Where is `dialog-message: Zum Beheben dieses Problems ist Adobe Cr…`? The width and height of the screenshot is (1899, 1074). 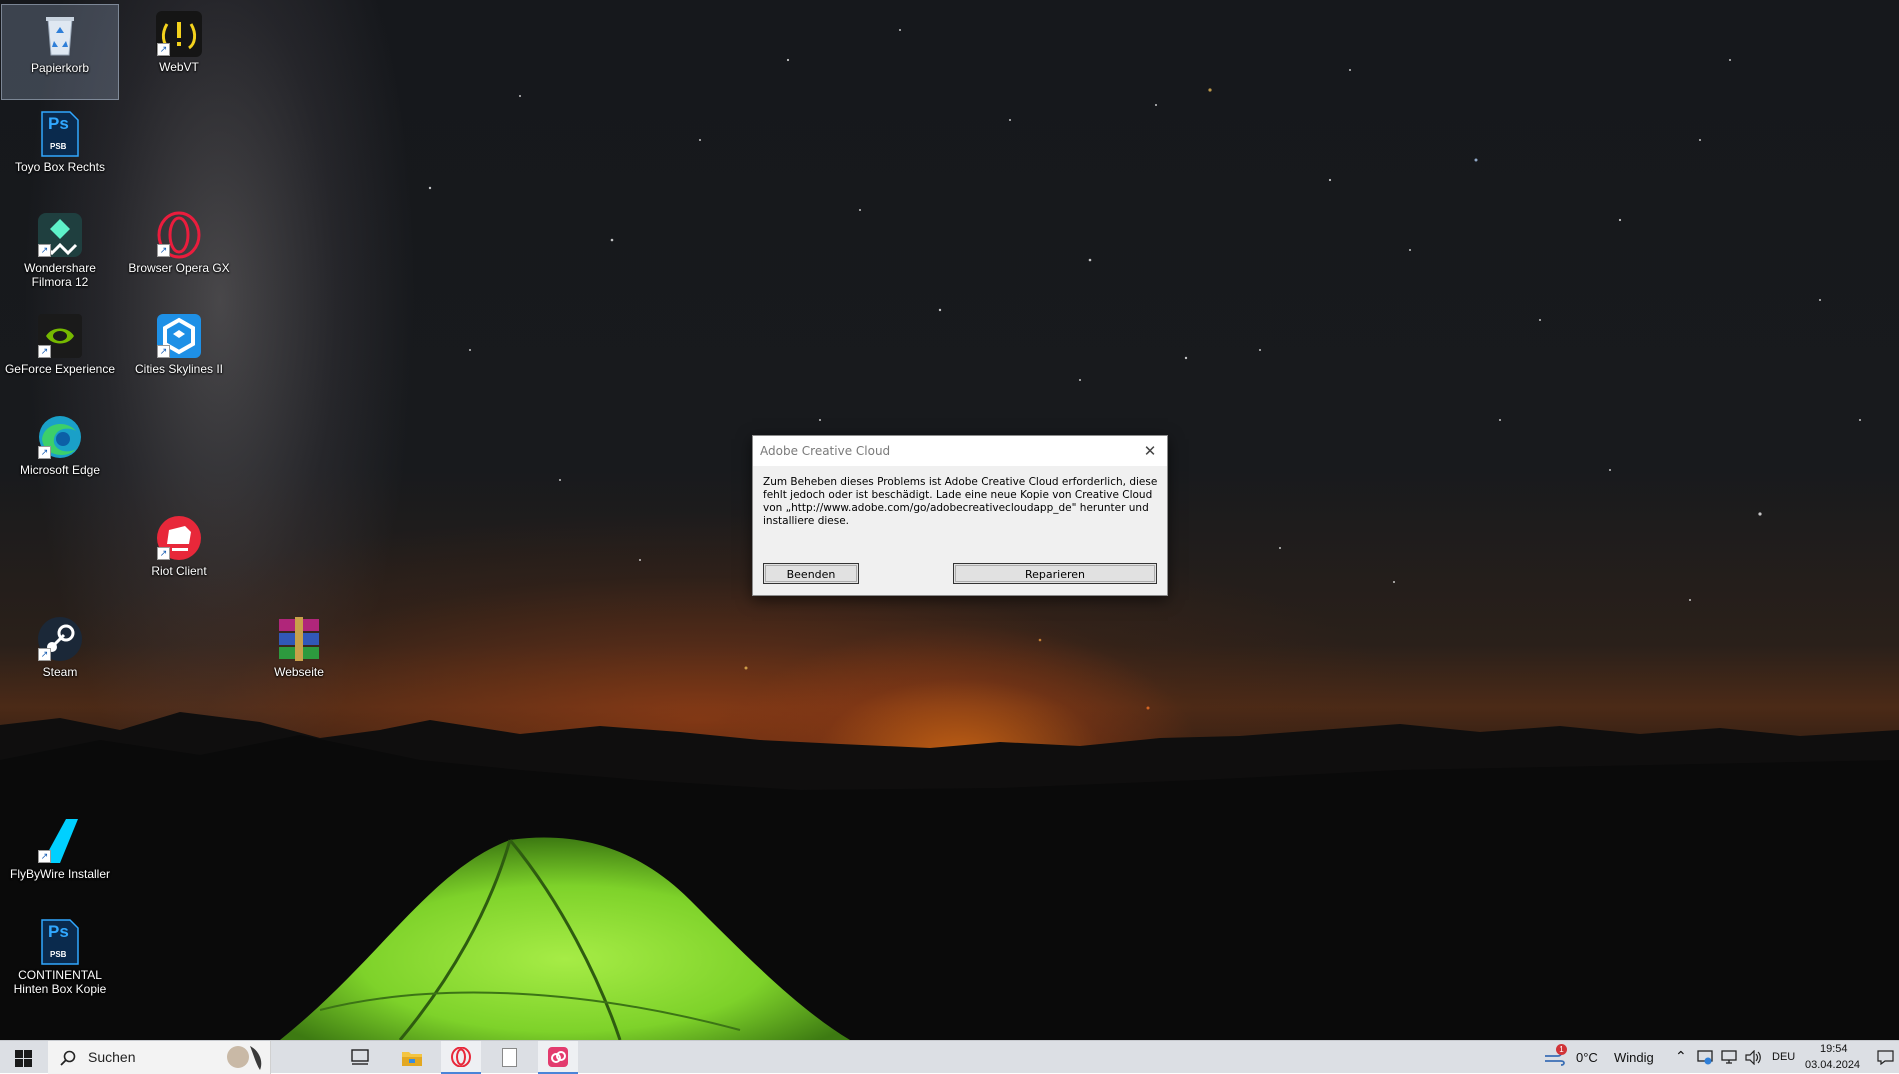 dialog-message: Zum Beheben dieses Problems ist Adobe Cr… is located at coordinates (960, 501).